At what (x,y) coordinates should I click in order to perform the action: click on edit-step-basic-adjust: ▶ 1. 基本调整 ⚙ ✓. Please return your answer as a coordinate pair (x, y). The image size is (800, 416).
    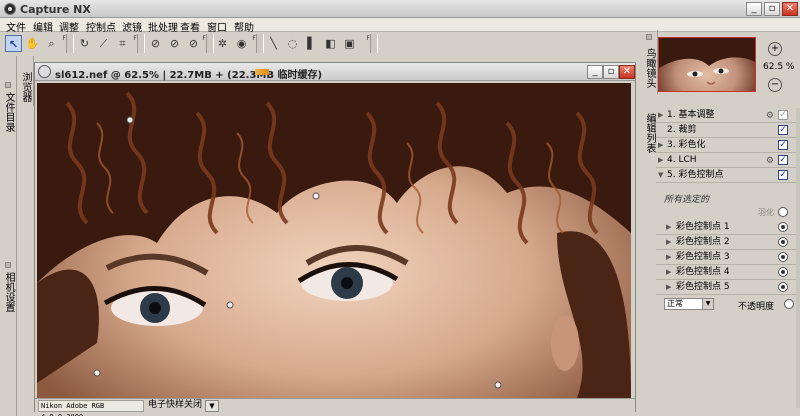
    Looking at the image, I should click on (726, 115).